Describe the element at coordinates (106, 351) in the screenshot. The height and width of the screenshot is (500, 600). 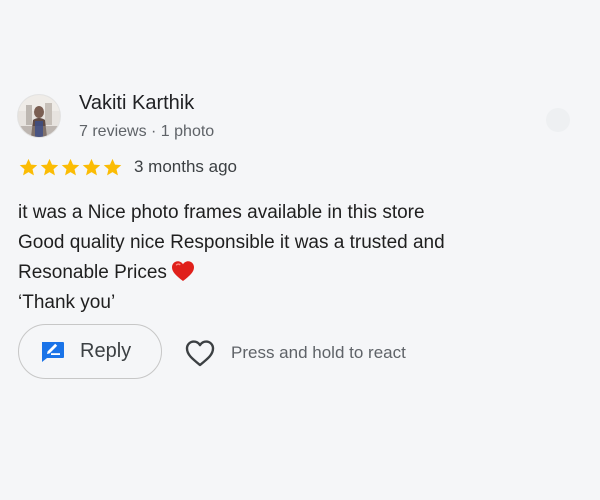
I see `reply-label: Reply` at that location.